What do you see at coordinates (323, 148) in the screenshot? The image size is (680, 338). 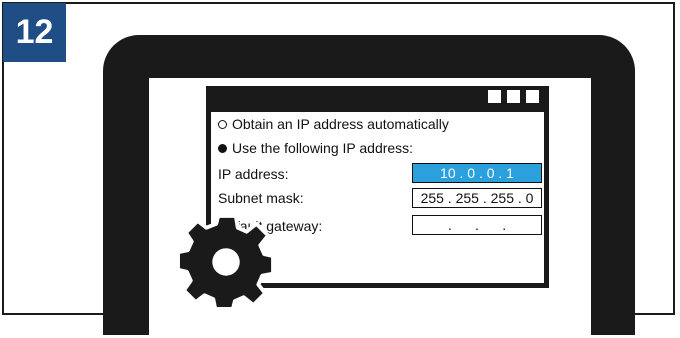 I see `radio-option-manual-label: Use the following IP address:` at bounding box center [323, 148].